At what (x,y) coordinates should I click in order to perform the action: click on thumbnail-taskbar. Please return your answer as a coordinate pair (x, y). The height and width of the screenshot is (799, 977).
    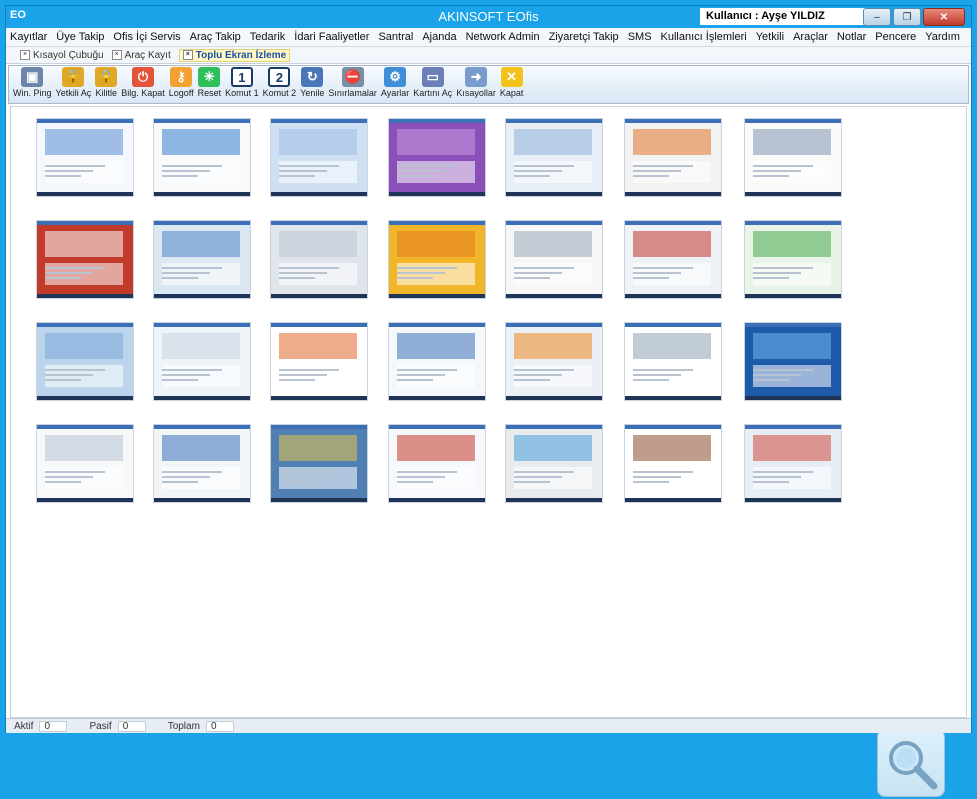
    Looking at the image, I should click on (85, 296).